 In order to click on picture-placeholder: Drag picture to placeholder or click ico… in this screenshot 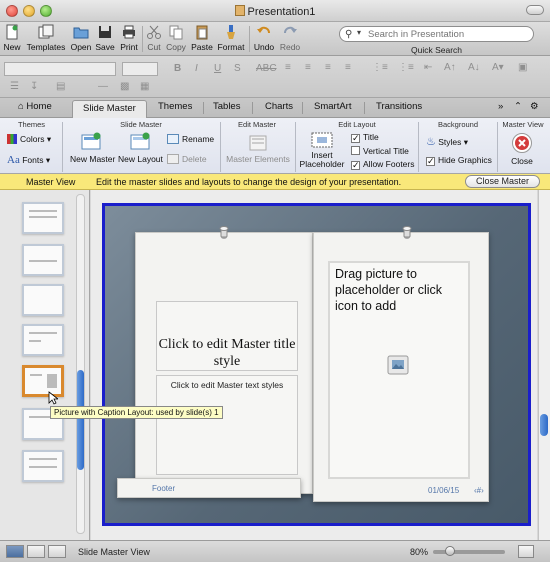, I will do `click(399, 370)`.